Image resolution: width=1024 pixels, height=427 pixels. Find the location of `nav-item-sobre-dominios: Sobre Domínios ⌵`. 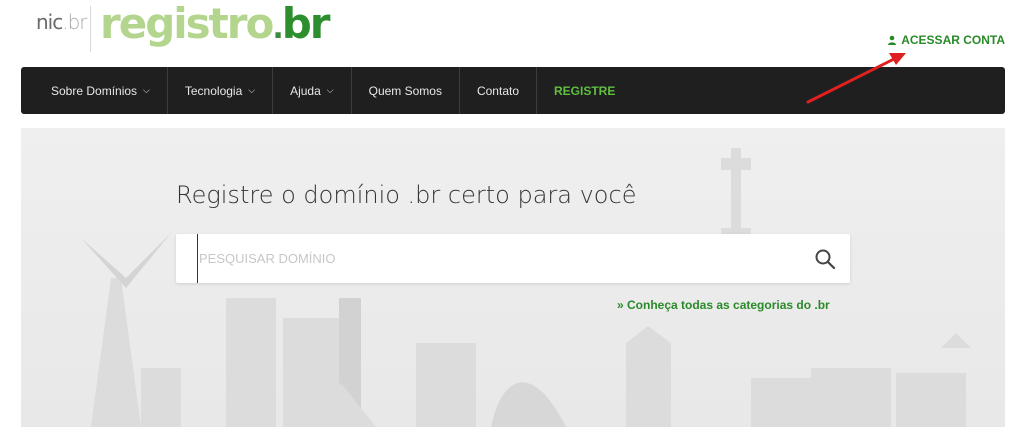

nav-item-sobre-dominios: Sobre Domínios ⌵ is located at coordinates (94, 90).